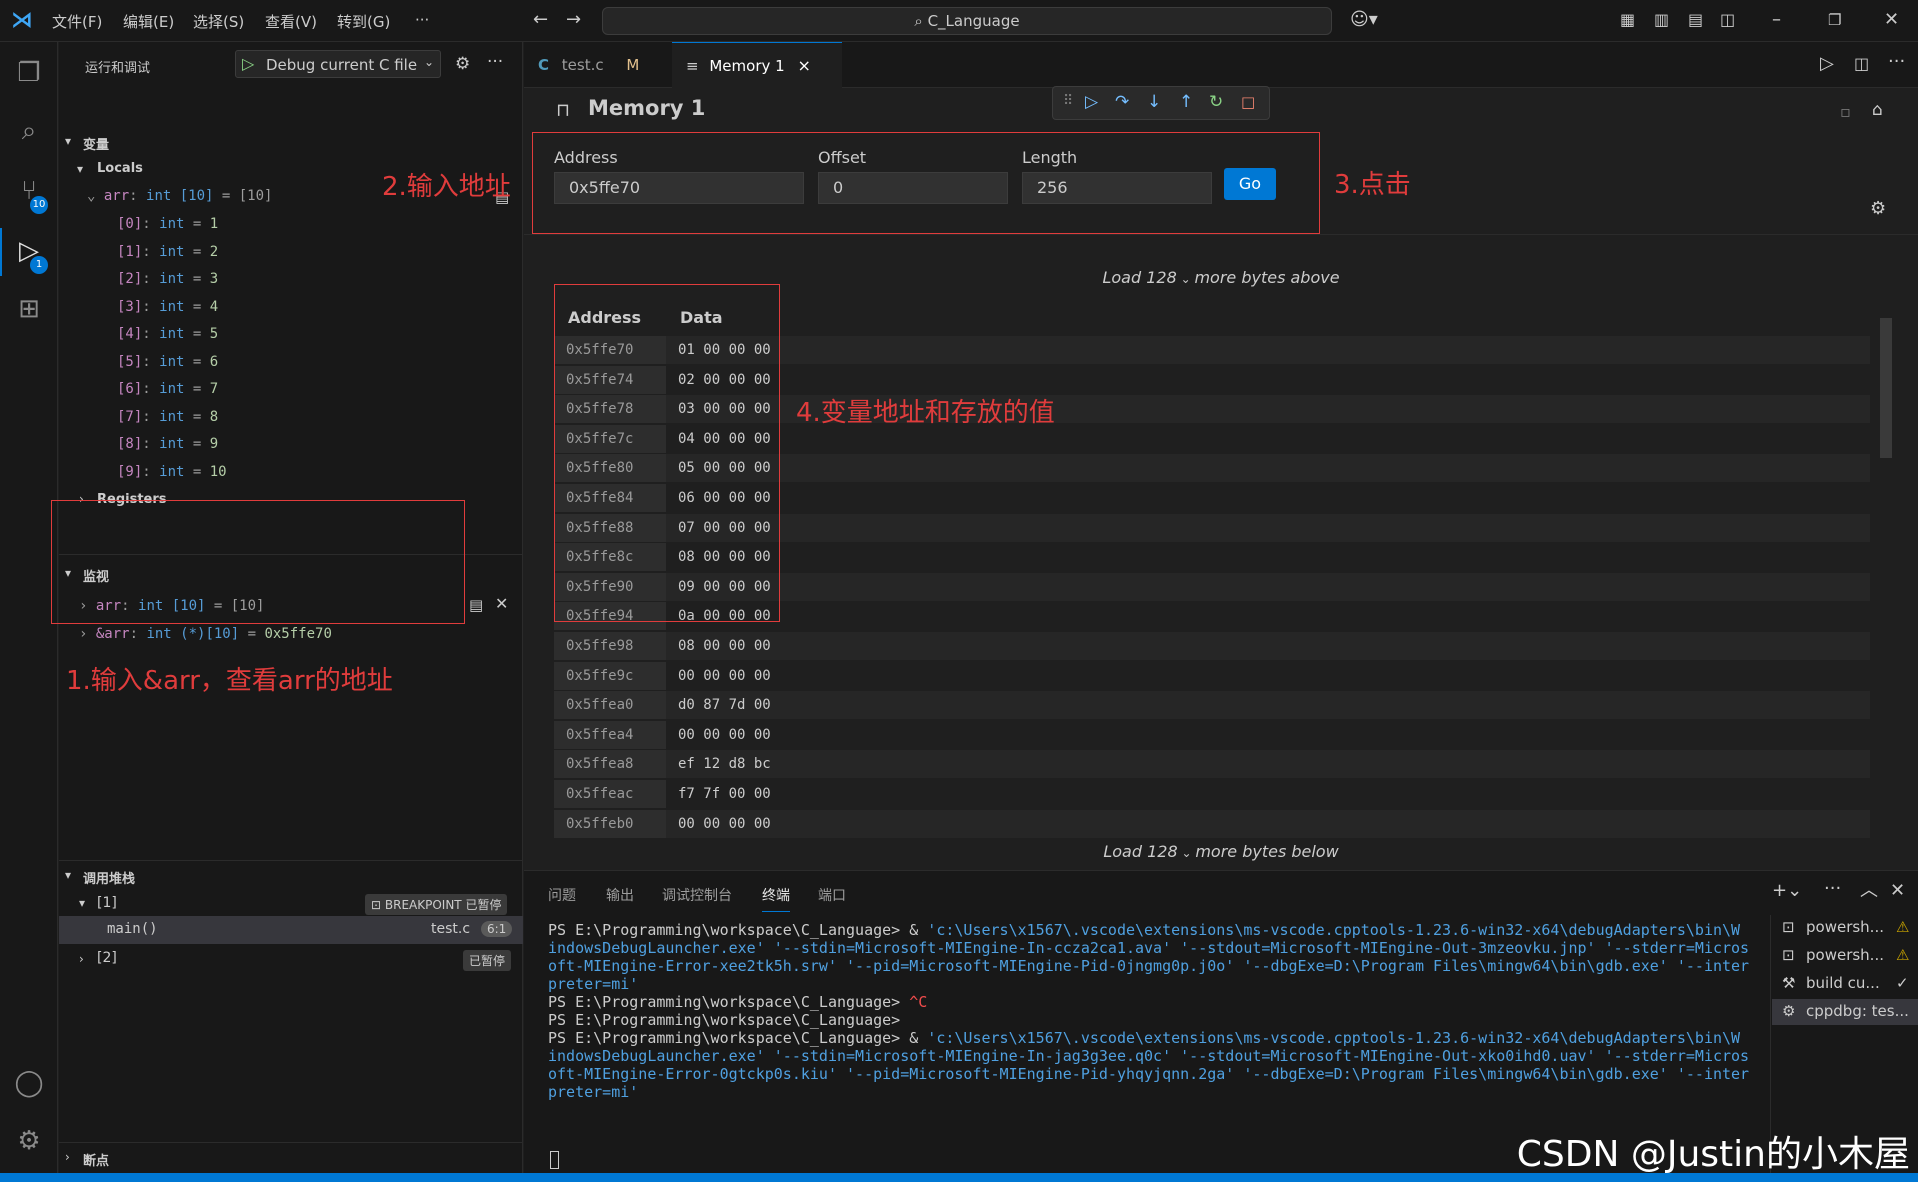 This screenshot has width=1918, height=1182. Describe the element at coordinates (171, 606) in the screenshot. I see `watch-item-arr: › arr: int [10] = [10]` at that location.